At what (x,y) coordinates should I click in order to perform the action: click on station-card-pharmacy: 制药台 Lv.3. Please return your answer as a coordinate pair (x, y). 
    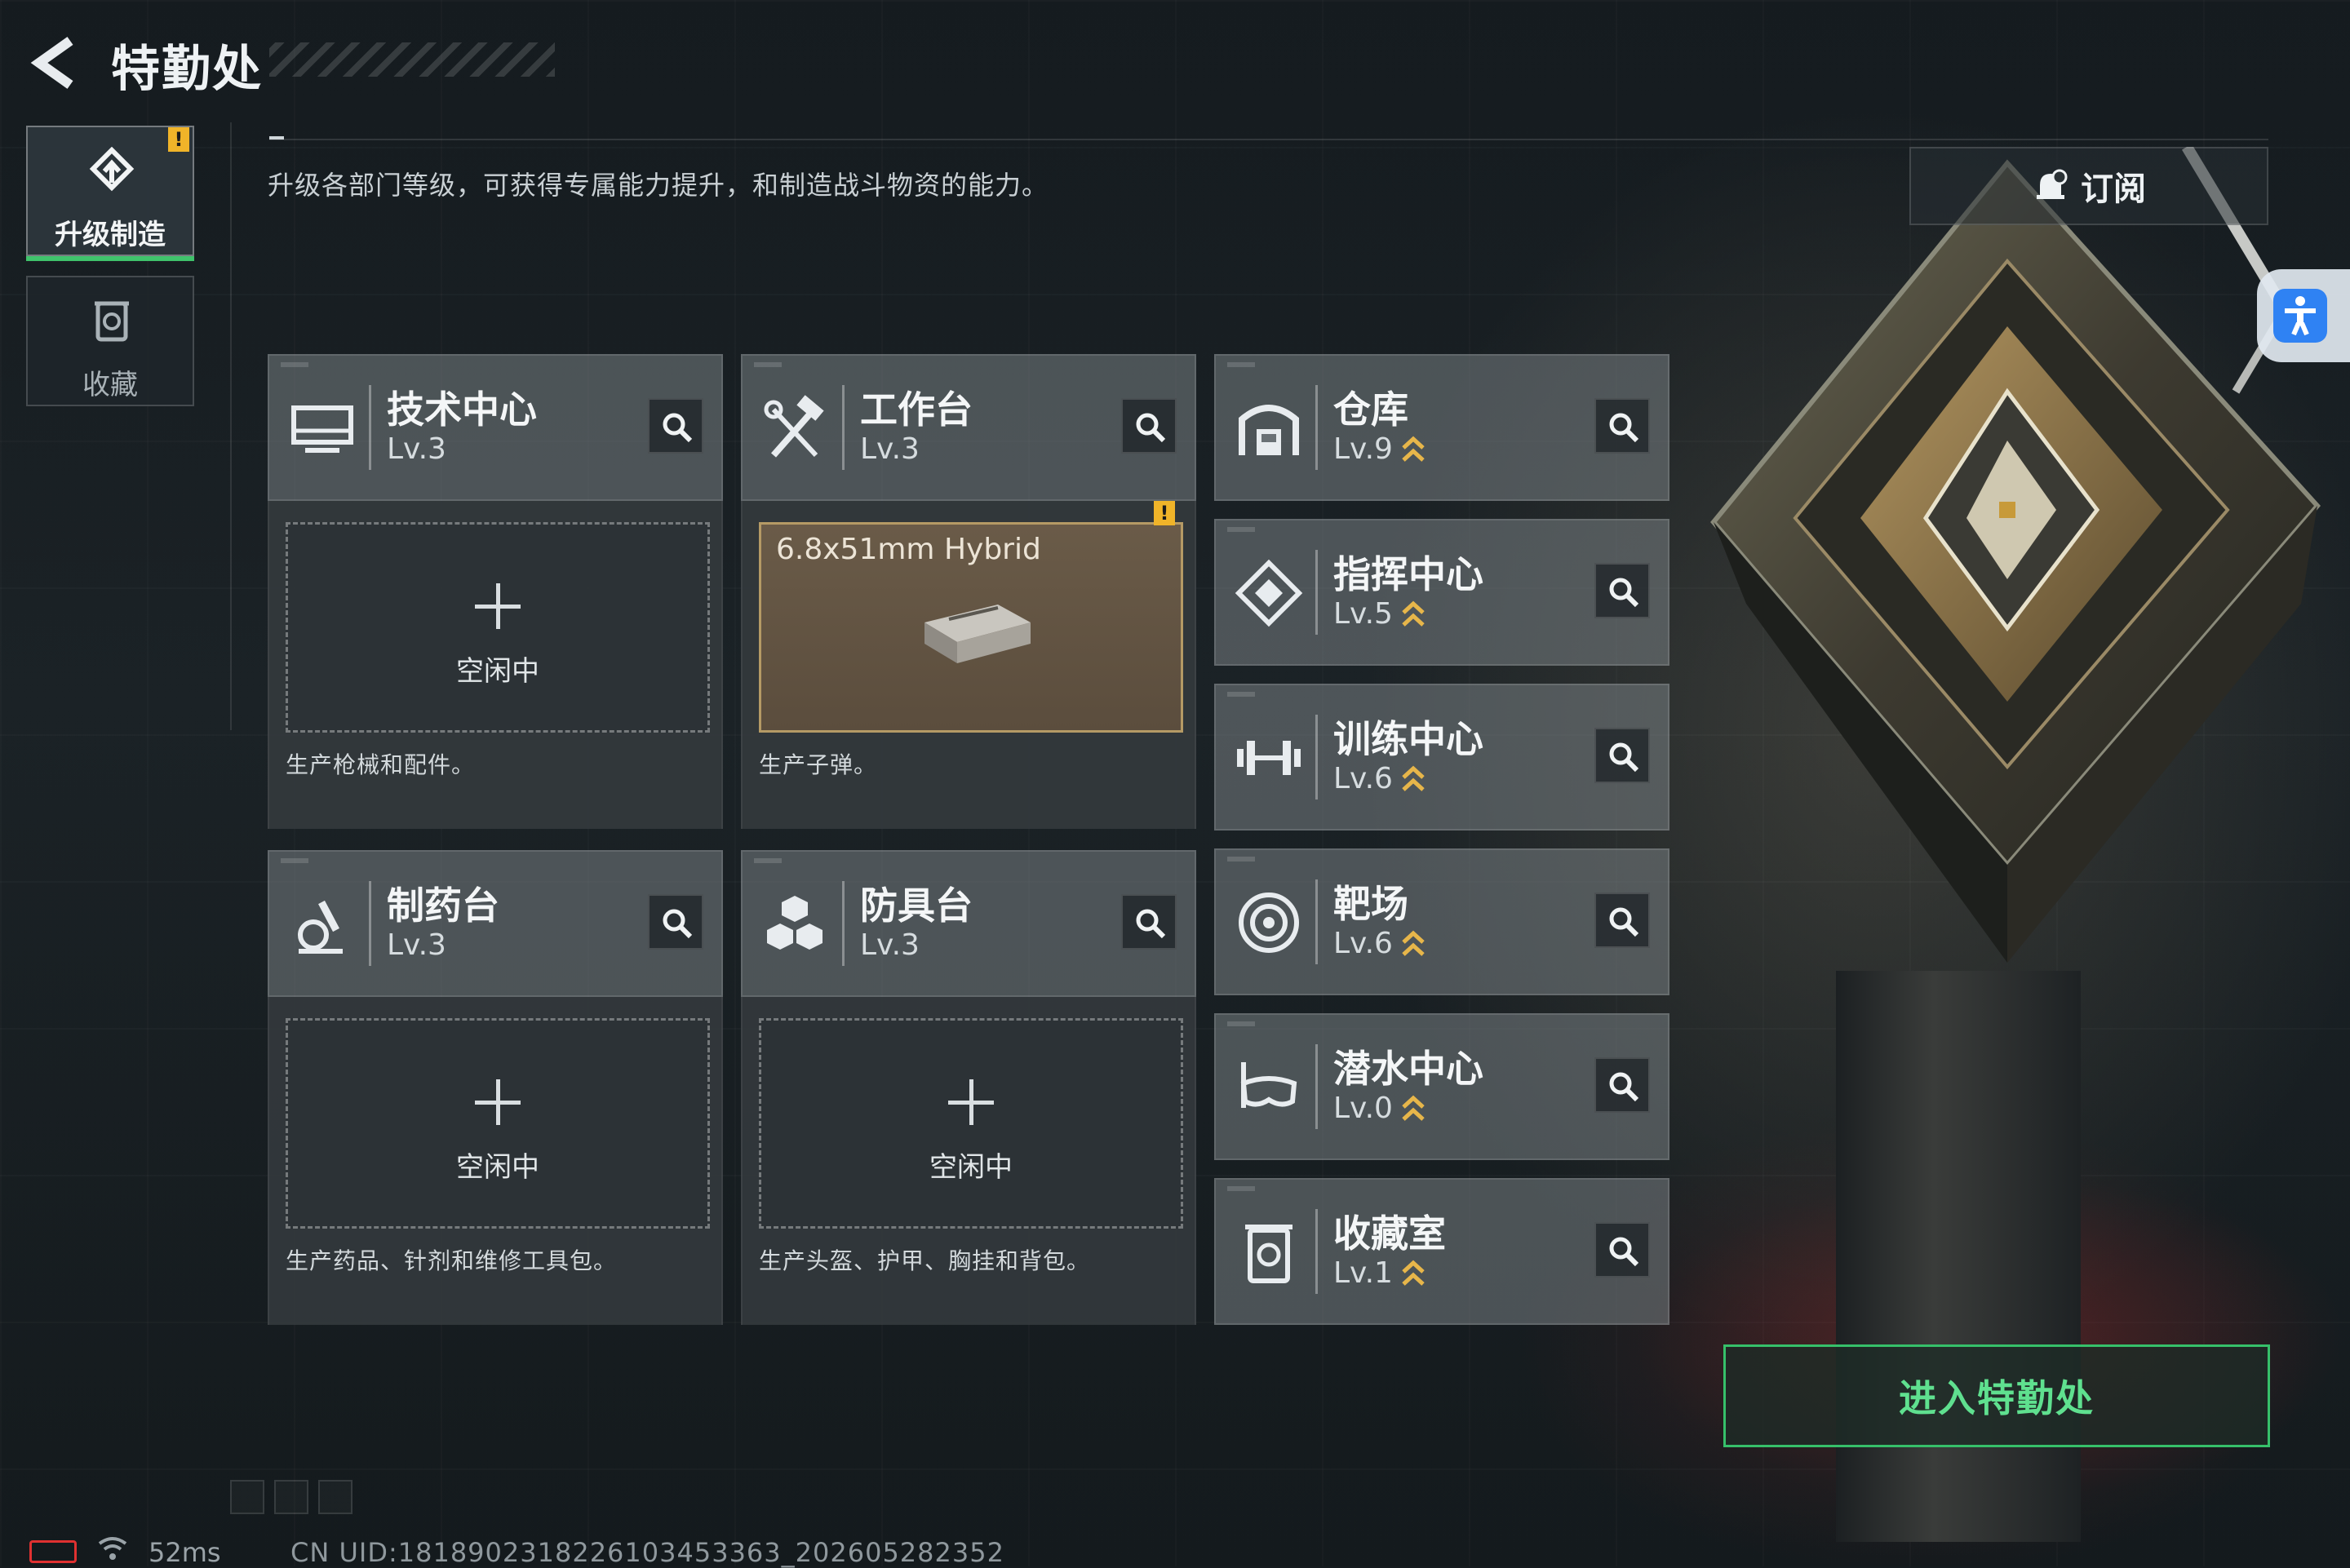
    Looking at the image, I should click on (495, 924).